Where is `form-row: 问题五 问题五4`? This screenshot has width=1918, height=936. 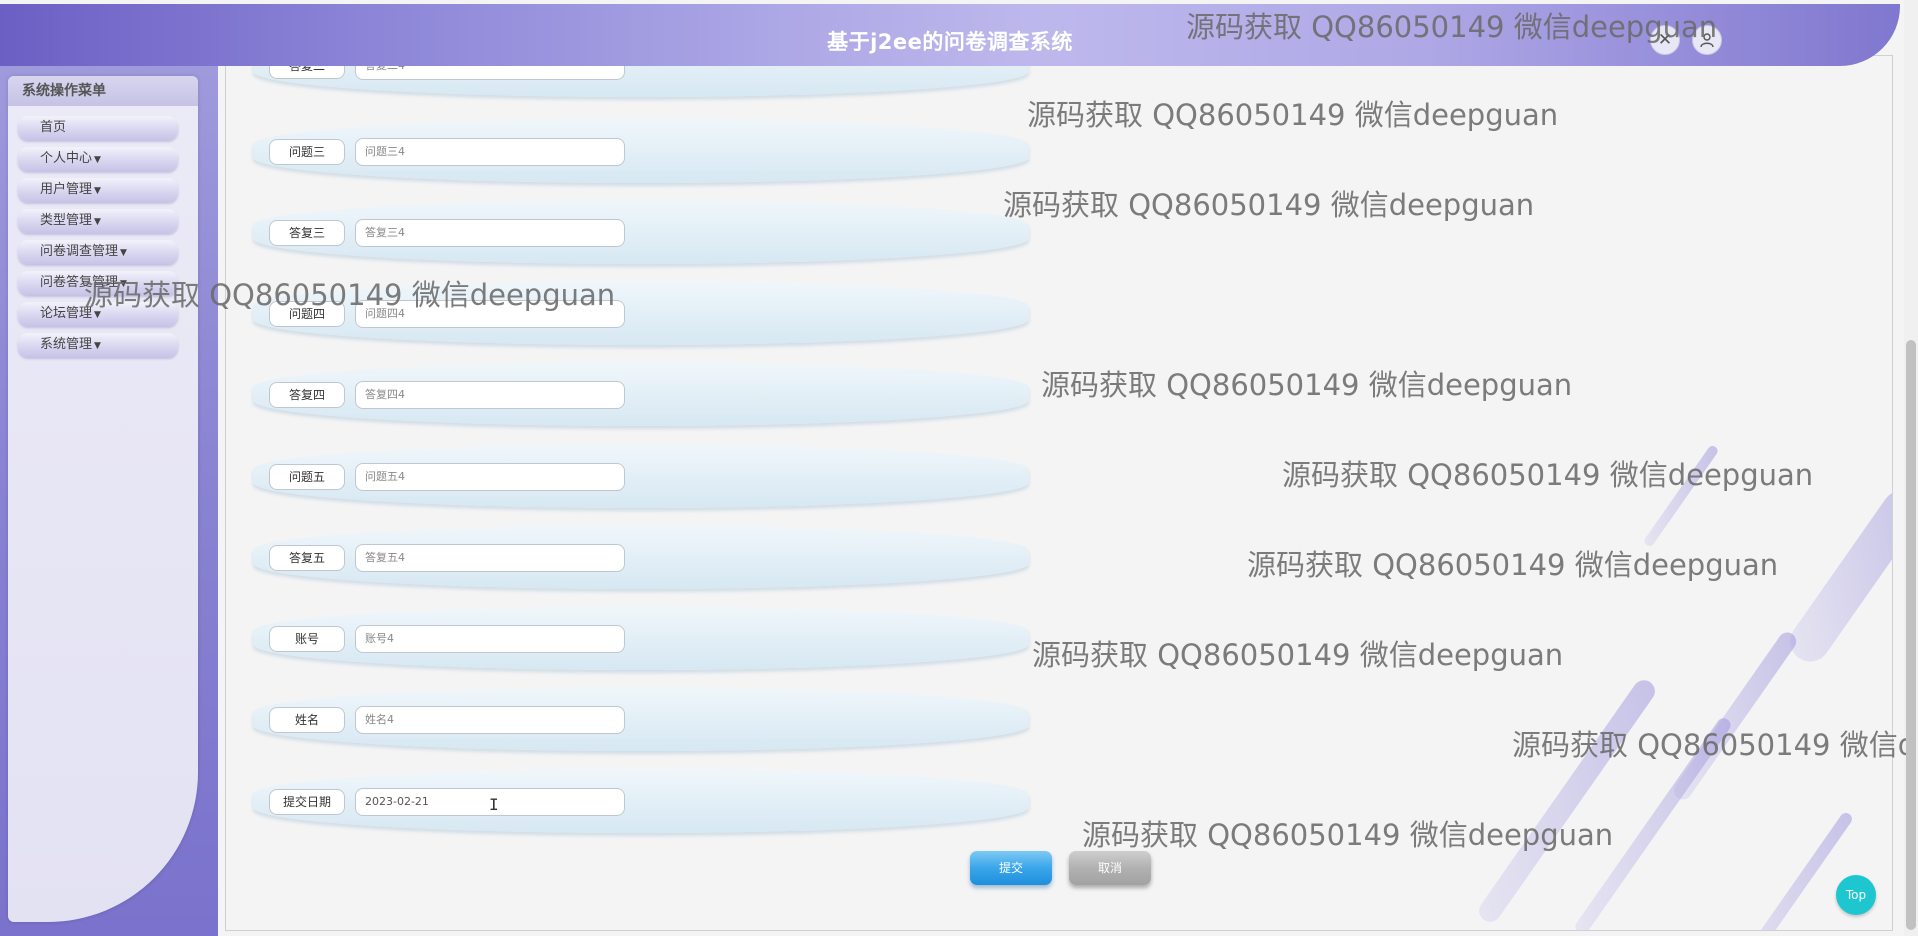
form-row: 问题五 问题五4 is located at coordinates (641, 476).